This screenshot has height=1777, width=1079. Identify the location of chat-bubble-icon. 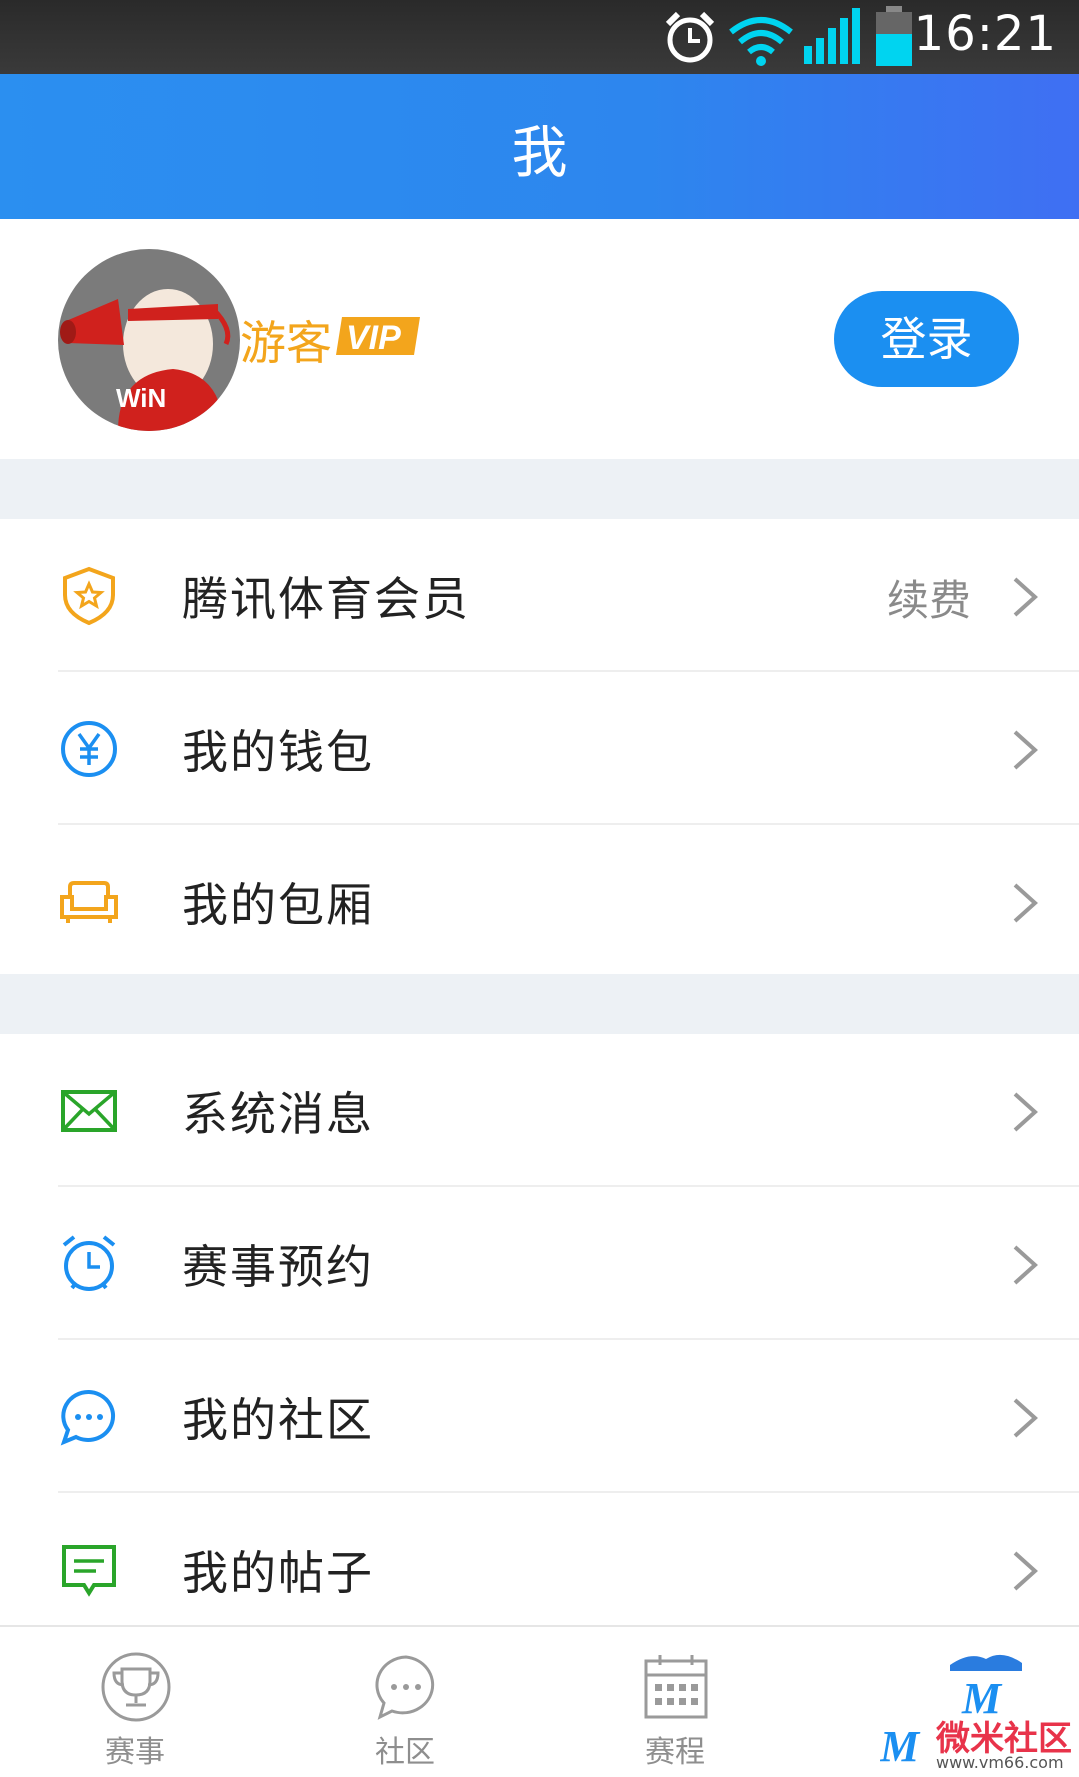
(88, 1417).